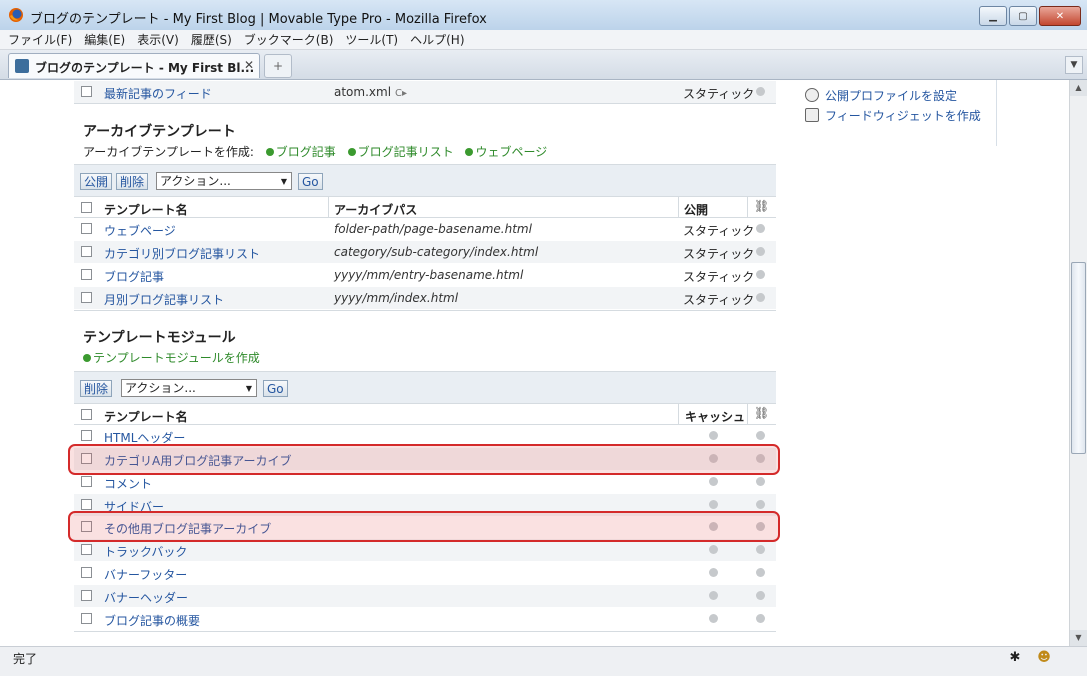 This screenshot has width=1087, height=676. I want to click on close-button: ✕, so click(1060, 16).